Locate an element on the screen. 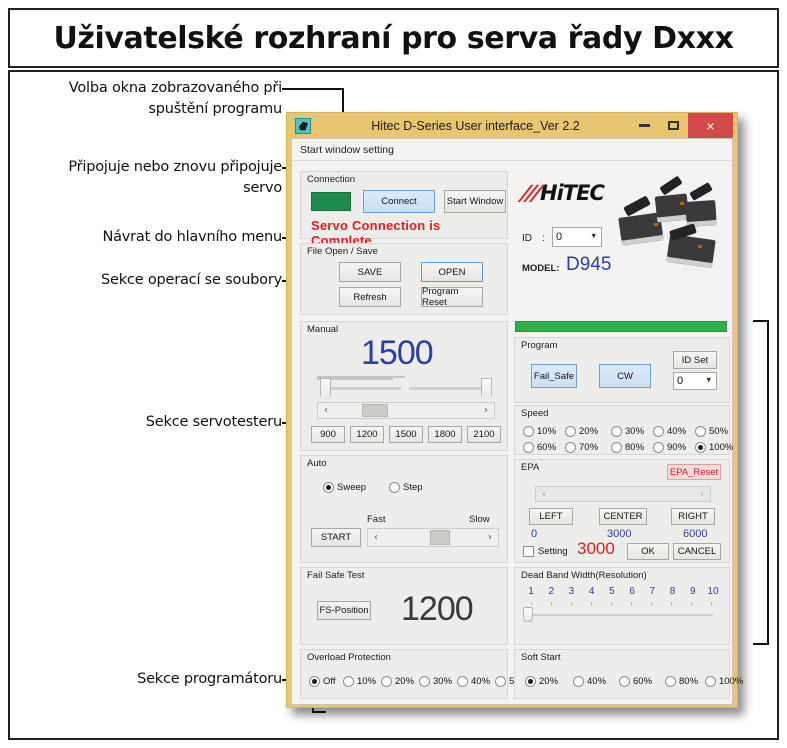 This screenshot has width=787, height=748. overload-option-40: 40% is located at coordinates (473, 681).